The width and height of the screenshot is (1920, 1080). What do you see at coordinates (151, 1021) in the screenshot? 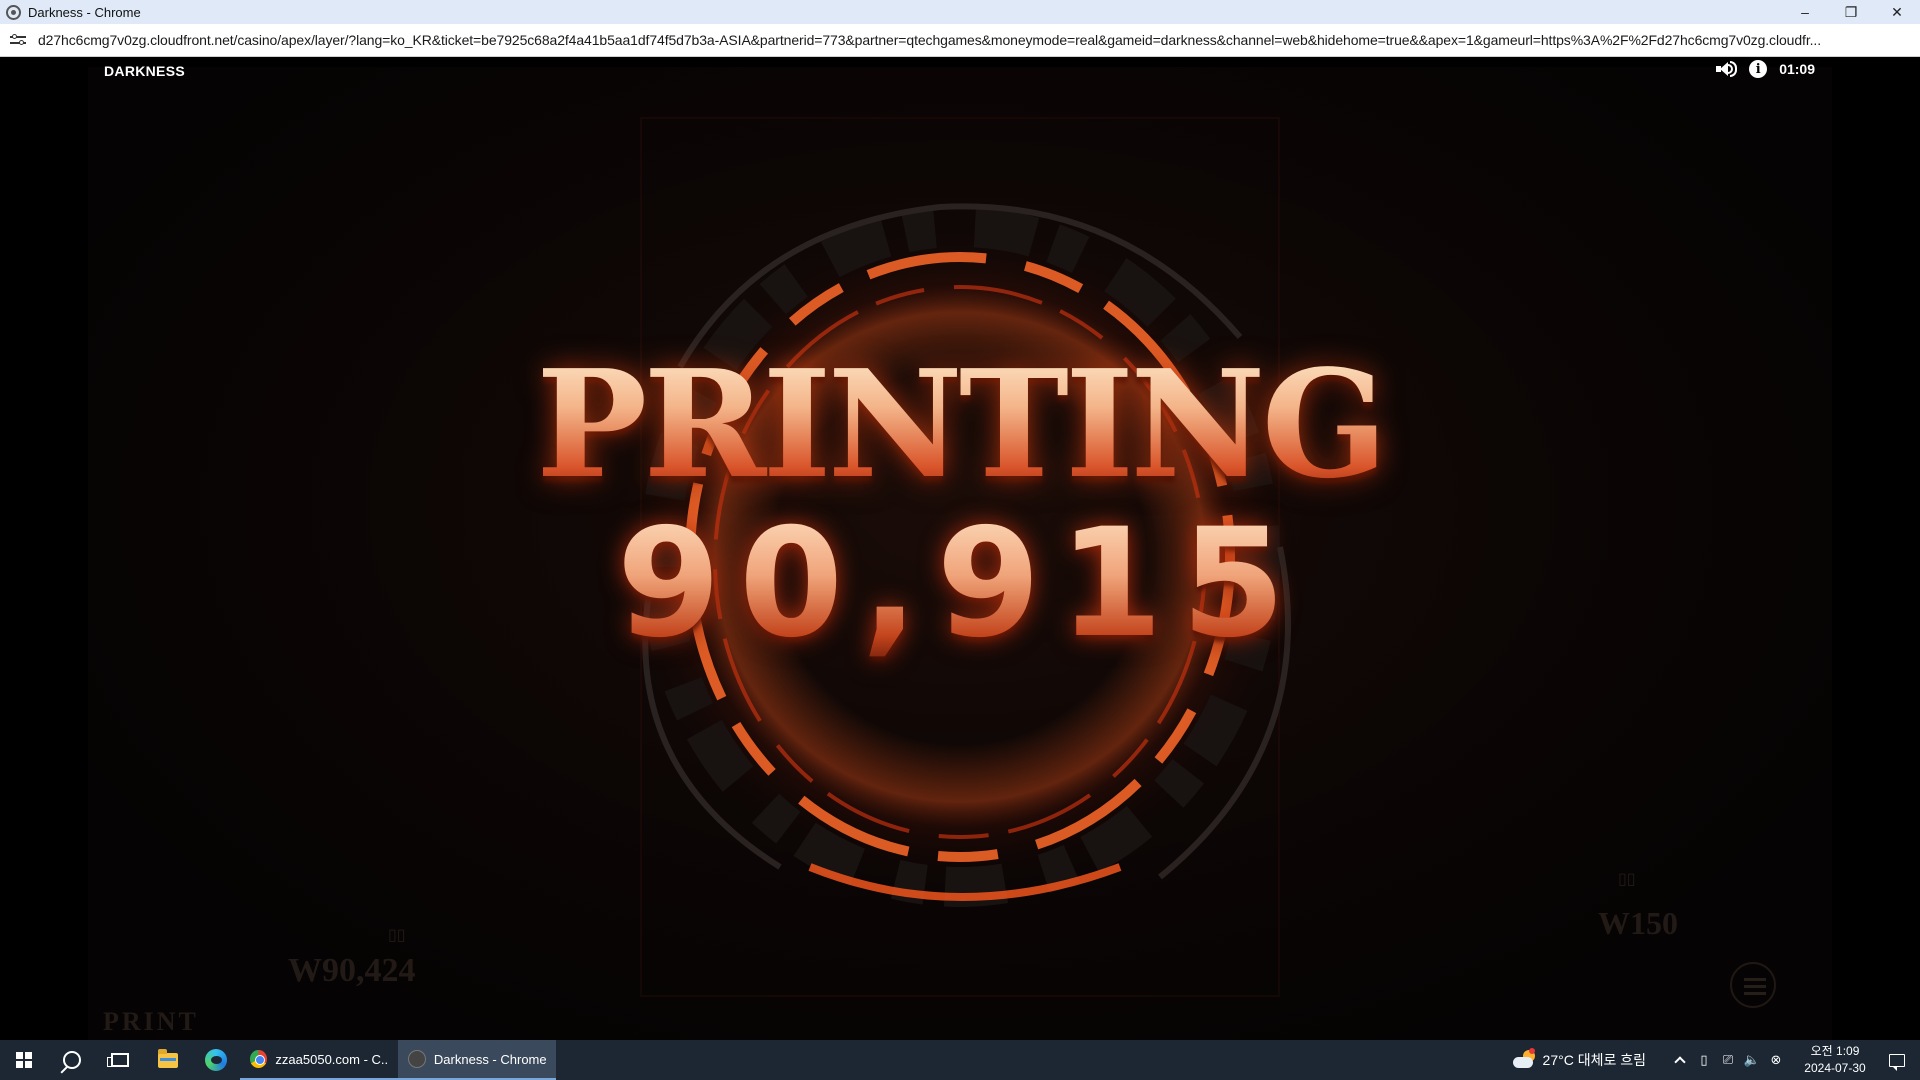
I see `faded-print-button: PRINT` at bounding box center [151, 1021].